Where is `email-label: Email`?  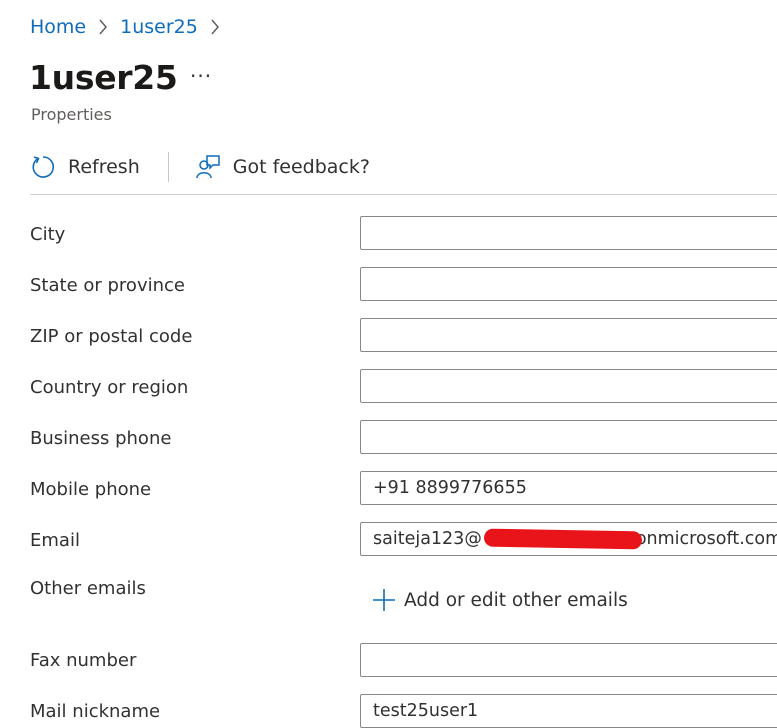
email-label: Email is located at coordinates (55, 540).